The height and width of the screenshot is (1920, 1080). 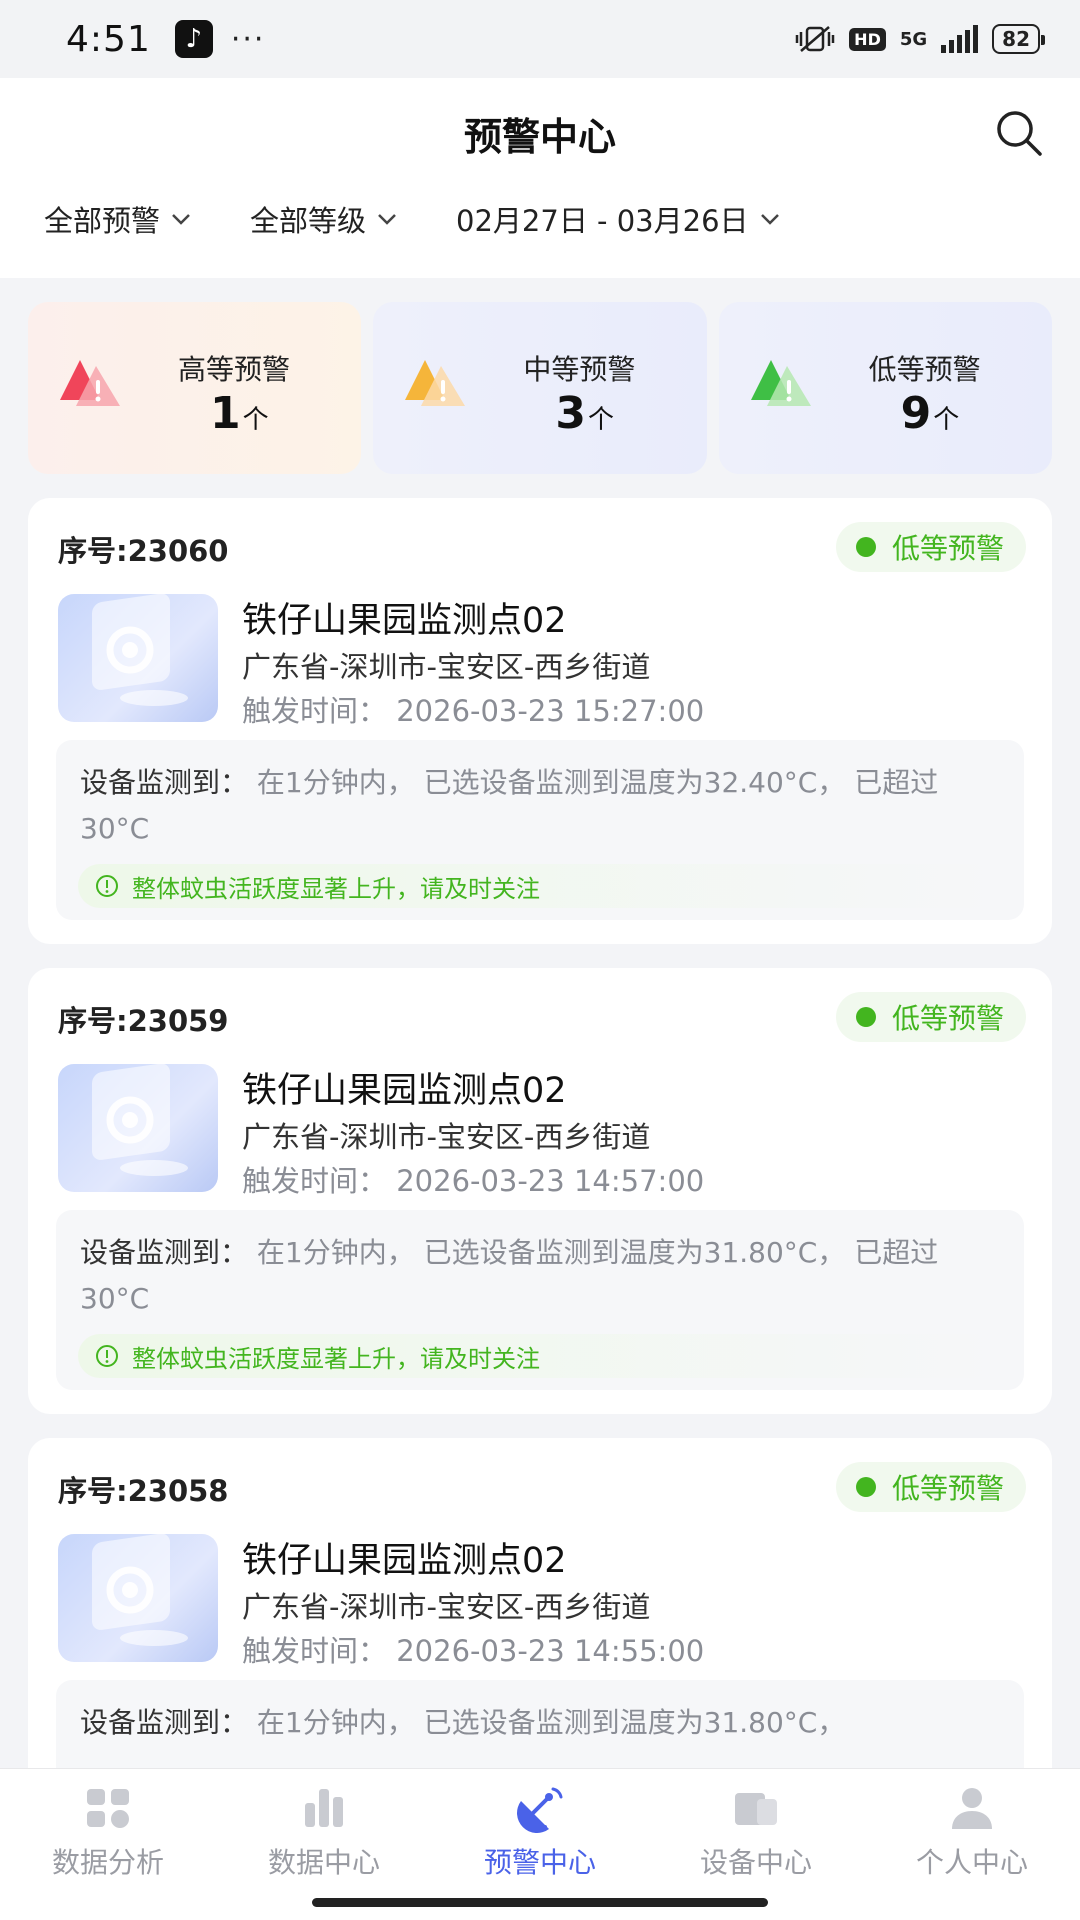 I want to click on stat-high-level: 高等预警 1个, so click(x=195, y=388).